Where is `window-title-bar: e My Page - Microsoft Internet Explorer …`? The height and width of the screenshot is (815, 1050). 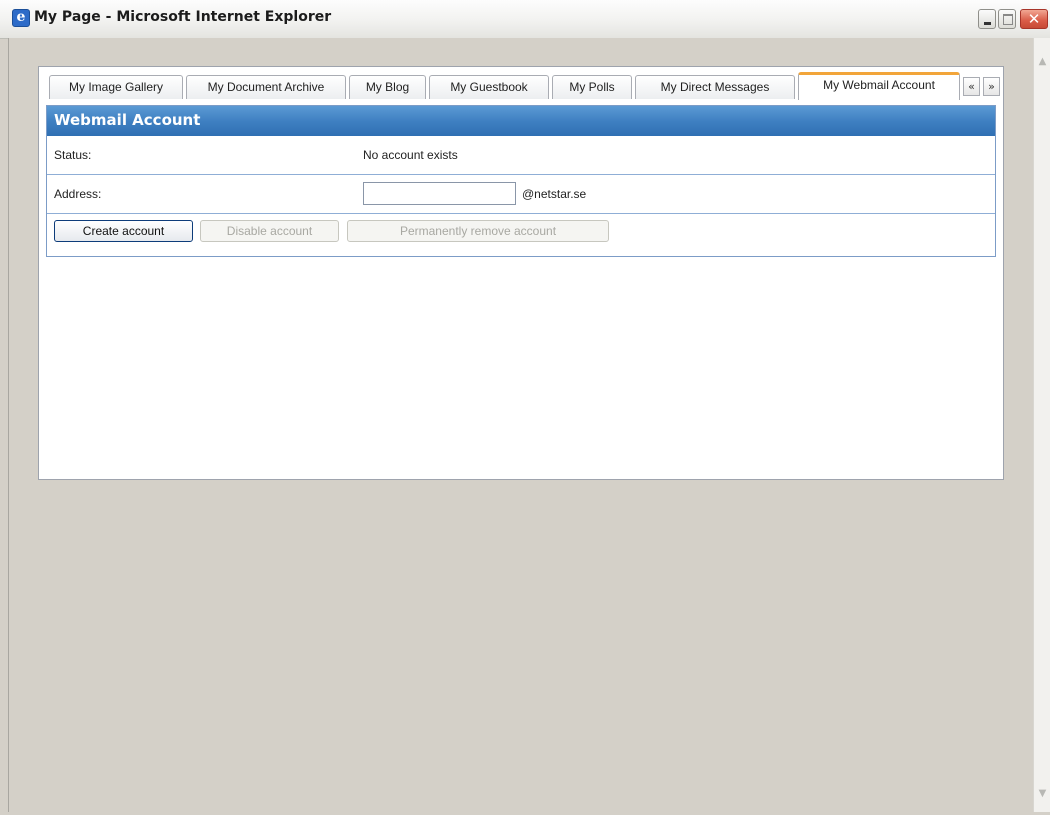
window-title-bar: e My Page - Microsoft Internet Explorer … is located at coordinates (525, 19).